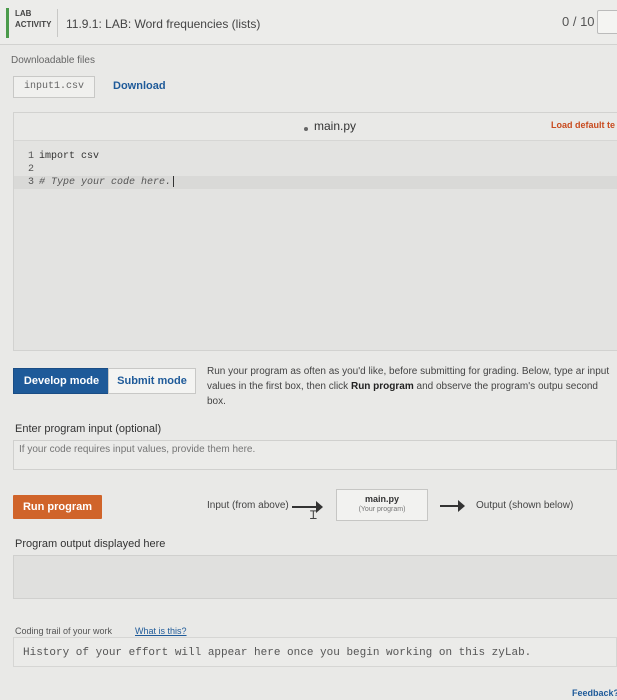 This screenshot has height=700, width=617. Describe the element at coordinates (30, 156) in the screenshot. I see `line-number: 1` at that location.